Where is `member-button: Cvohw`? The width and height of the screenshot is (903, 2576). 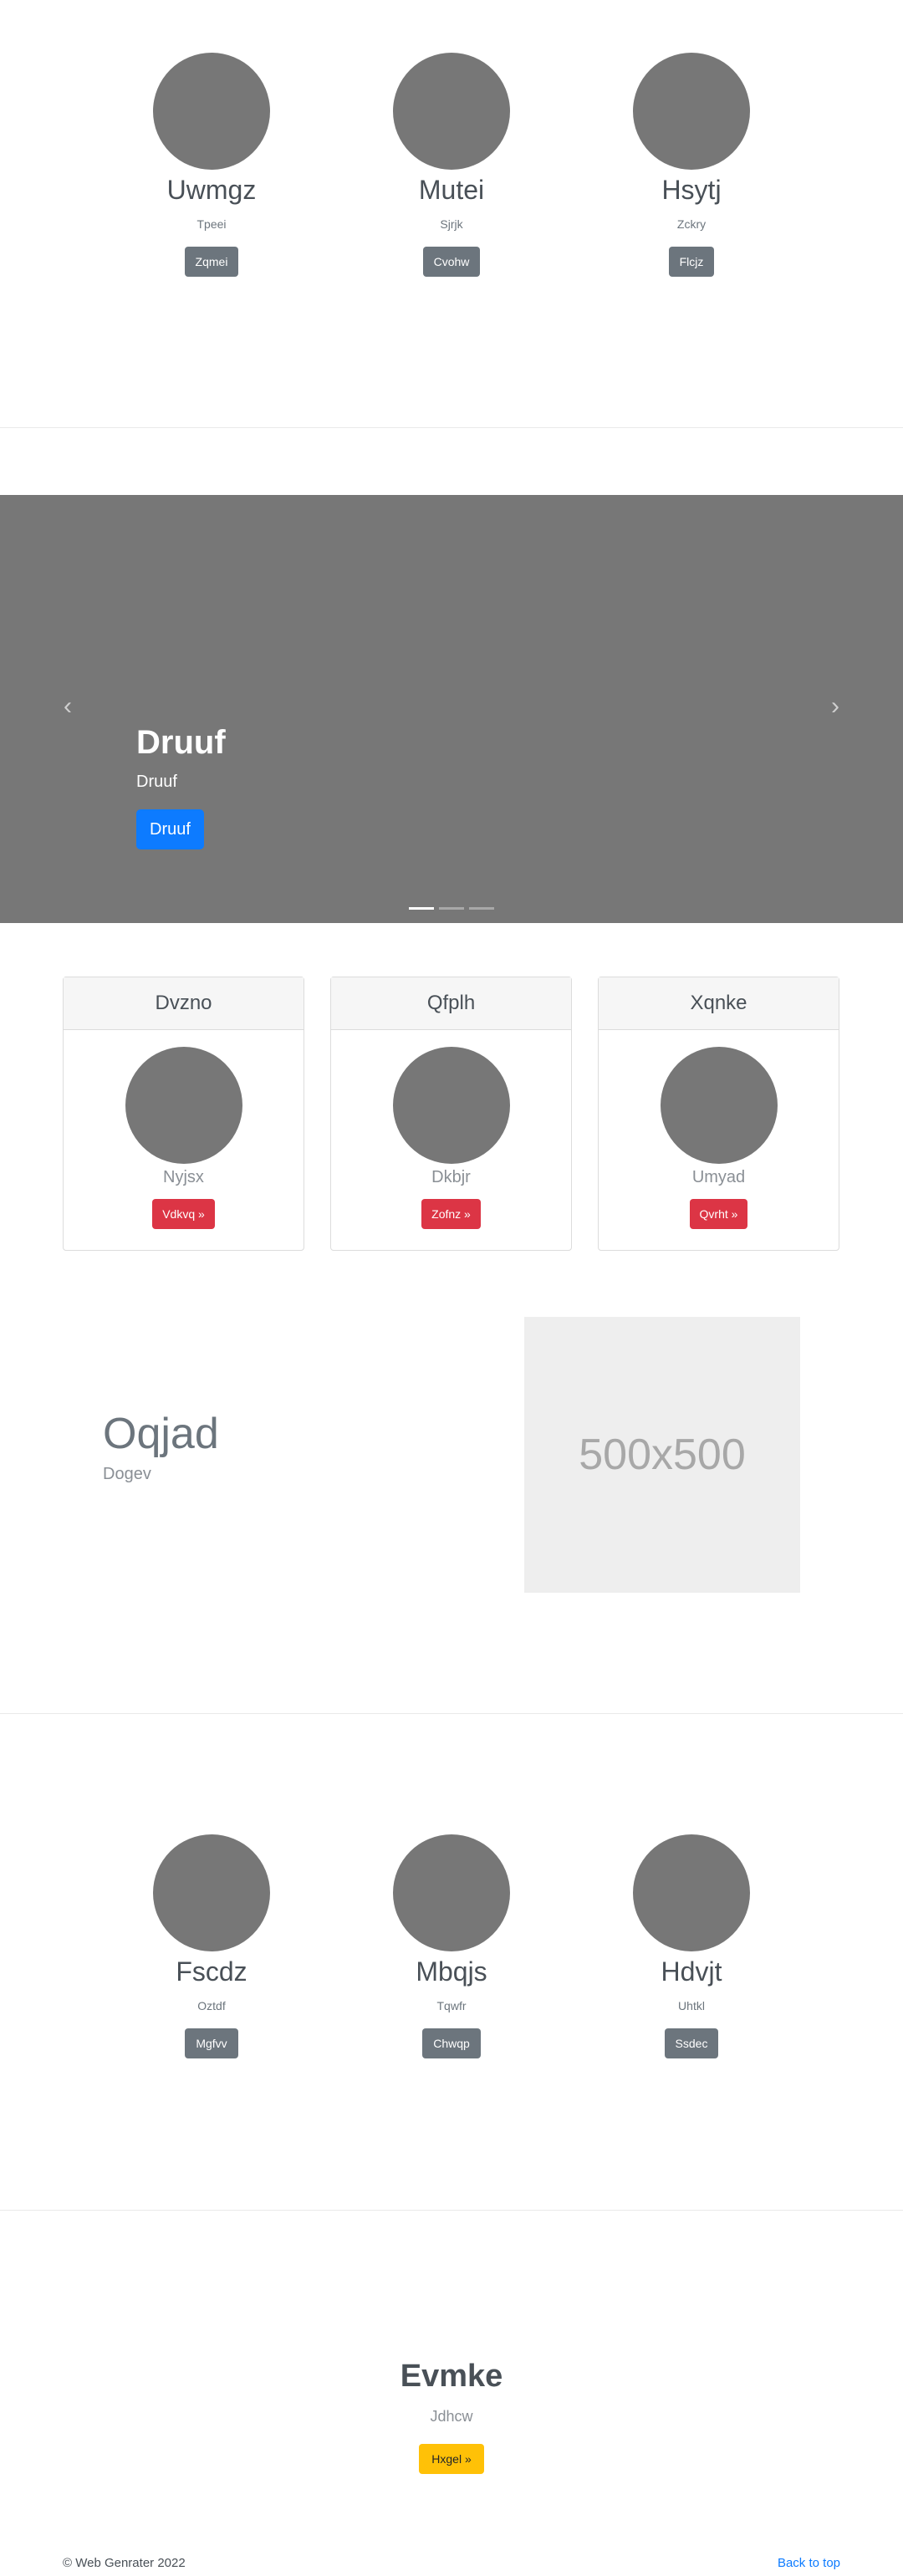 member-button: Cvohw is located at coordinates (451, 262).